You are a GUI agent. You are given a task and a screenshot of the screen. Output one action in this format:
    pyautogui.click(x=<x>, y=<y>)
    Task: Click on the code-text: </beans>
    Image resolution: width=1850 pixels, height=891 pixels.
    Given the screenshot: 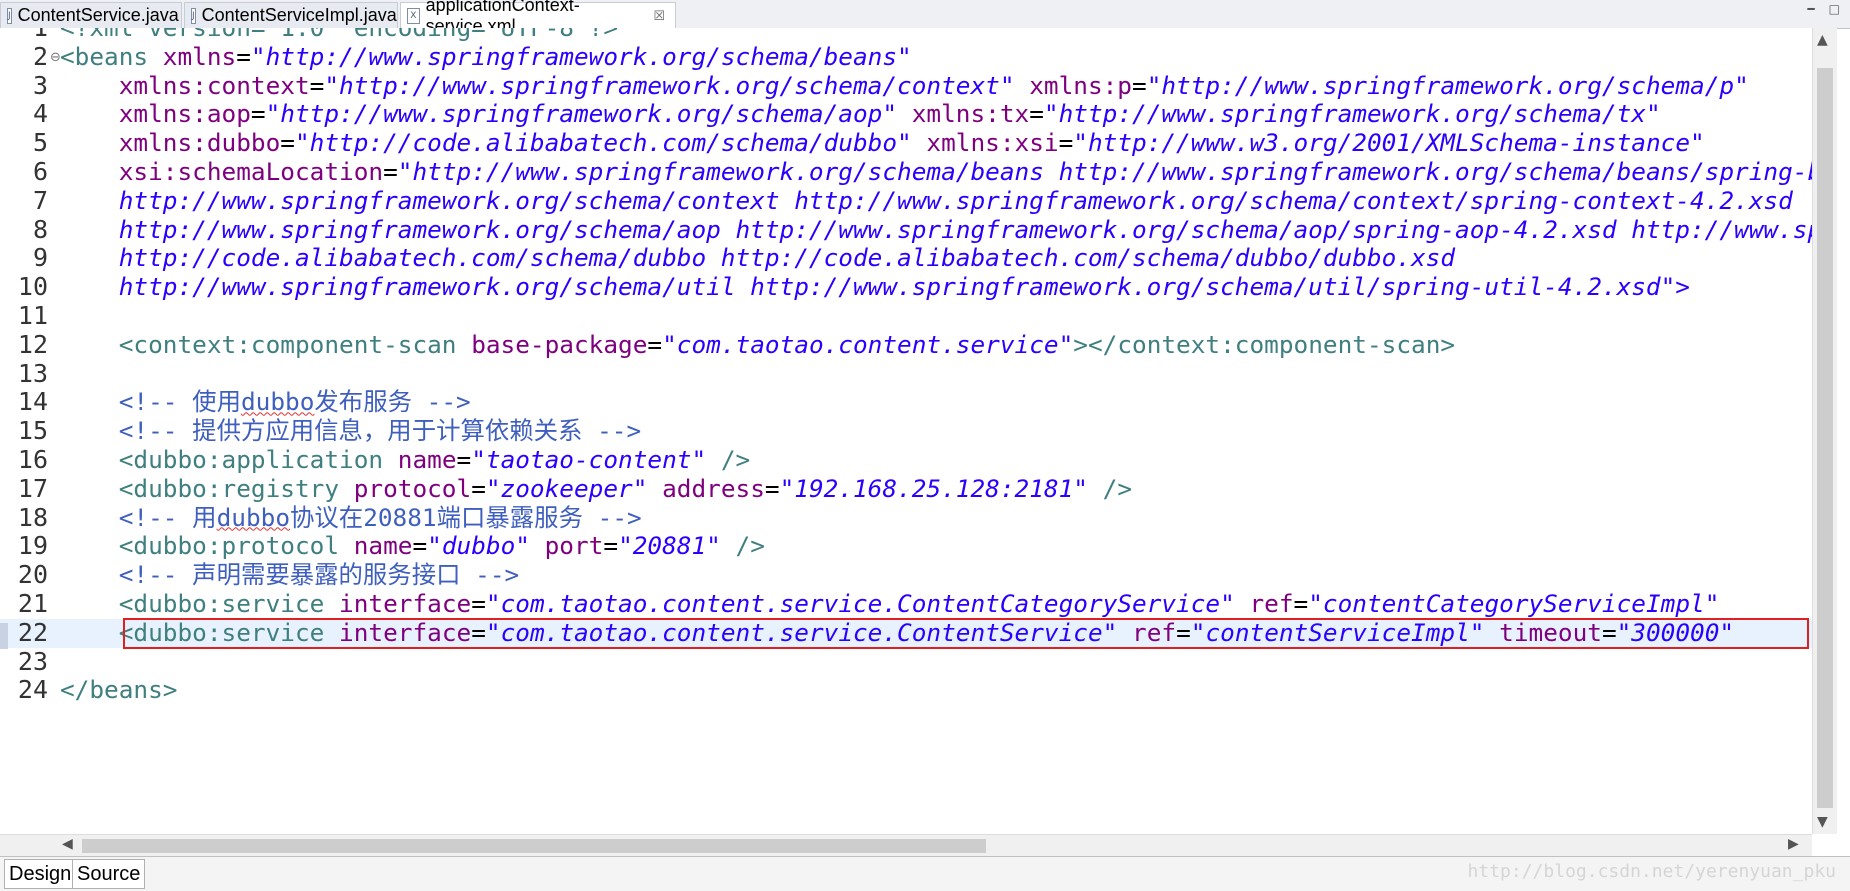 What is the action you would take?
    pyautogui.click(x=118, y=690)
    